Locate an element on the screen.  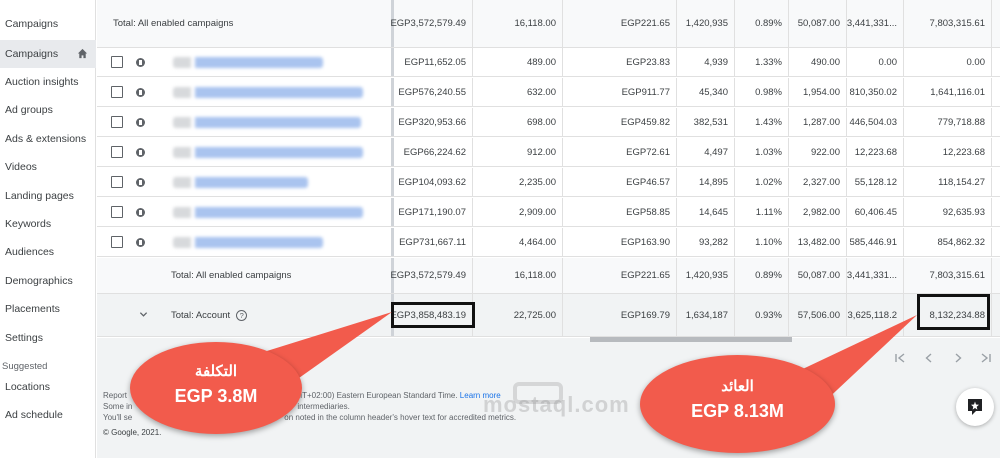
return-callout: العائد EGP 8.13M is located at coordinates (737, 404).